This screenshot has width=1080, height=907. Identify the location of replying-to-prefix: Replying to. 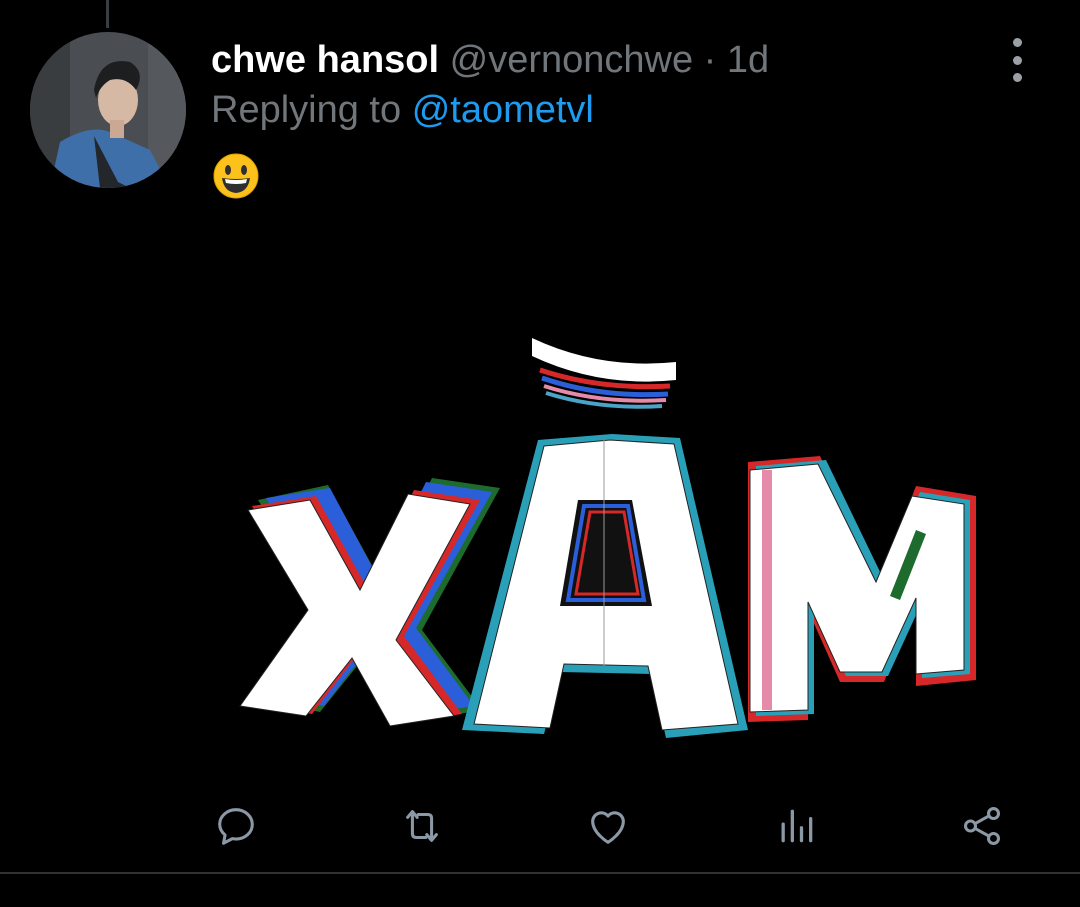
(306, 110).